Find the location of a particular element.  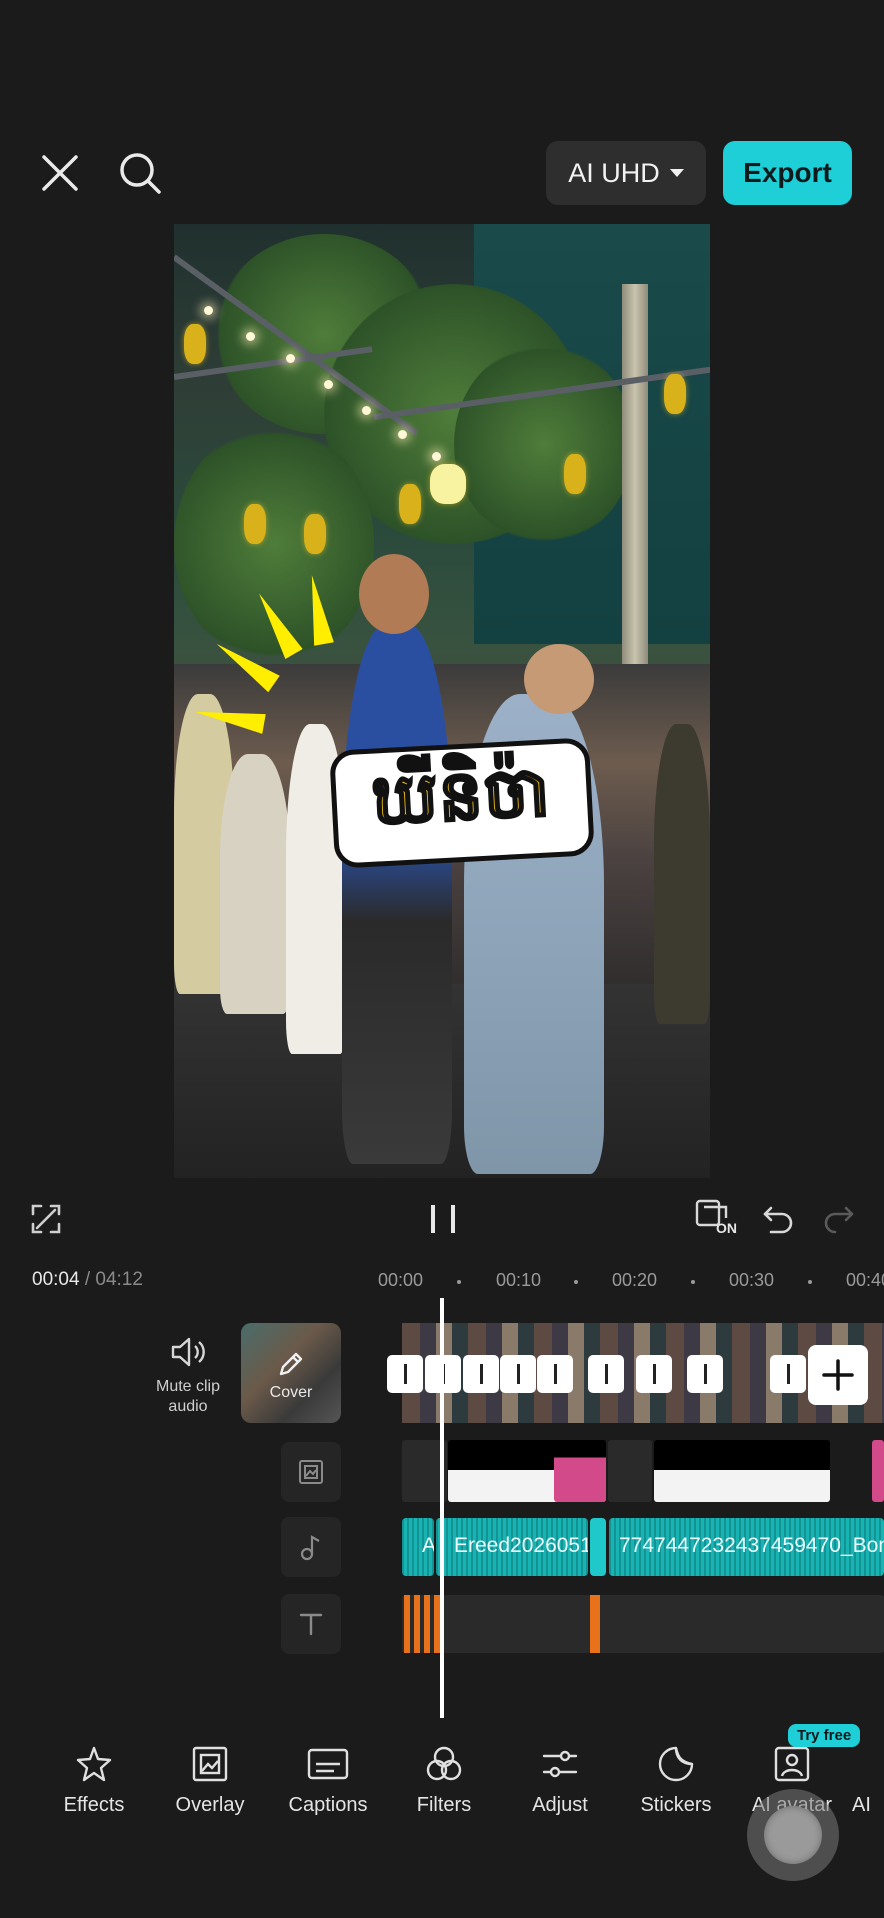

playhead is located at coordinates (442, 1508).